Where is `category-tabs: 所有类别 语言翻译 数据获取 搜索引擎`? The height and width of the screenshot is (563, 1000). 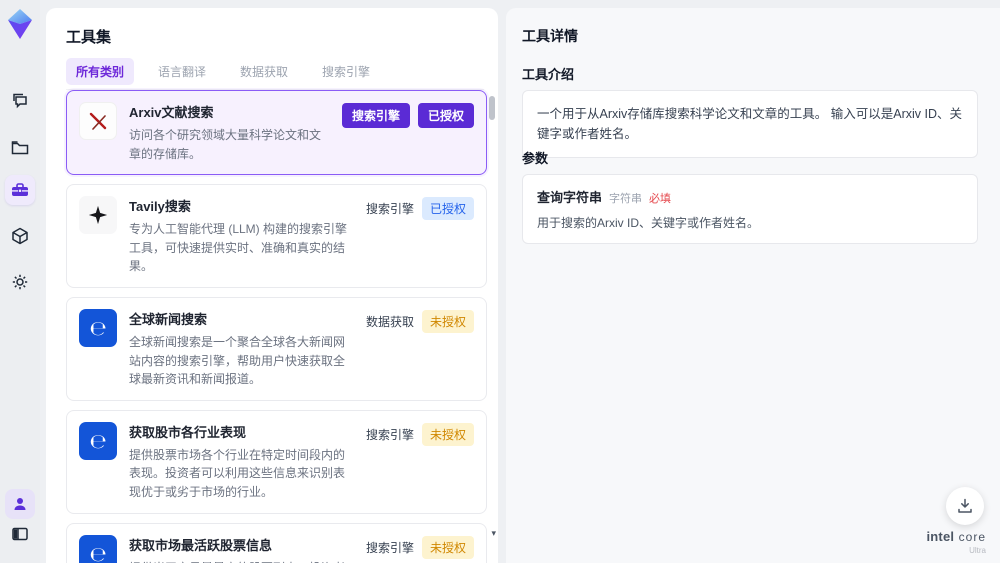
category-tabs: 所有类别 语言翻译 数据获取 搜索引擎 is located at coordinates (275, 74).